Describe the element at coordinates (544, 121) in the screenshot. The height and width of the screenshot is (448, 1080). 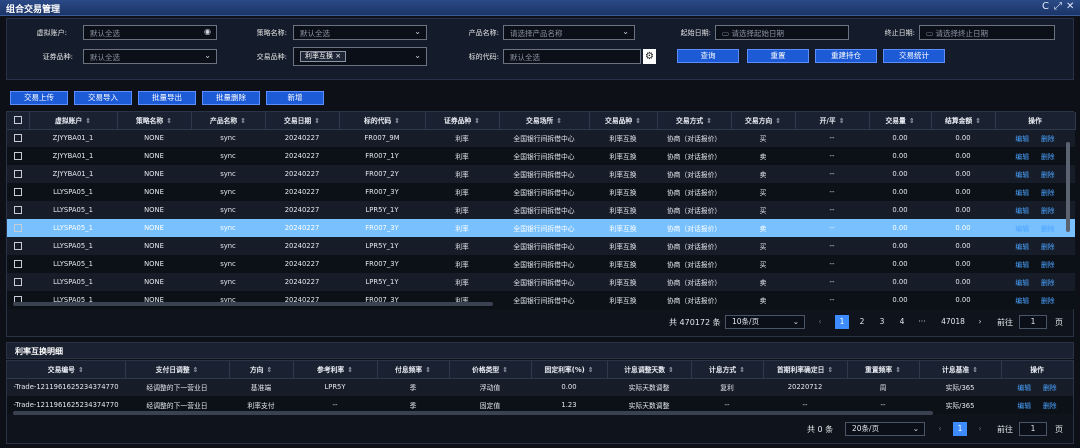
I see `column-header: 交易场所 ⇕` at that location.